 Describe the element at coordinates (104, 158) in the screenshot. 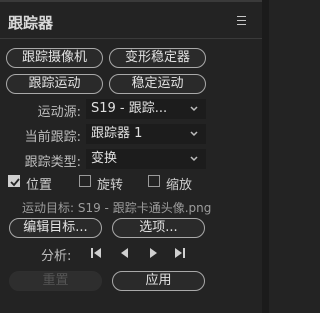

I see `track-type-value: 变换` at that location.